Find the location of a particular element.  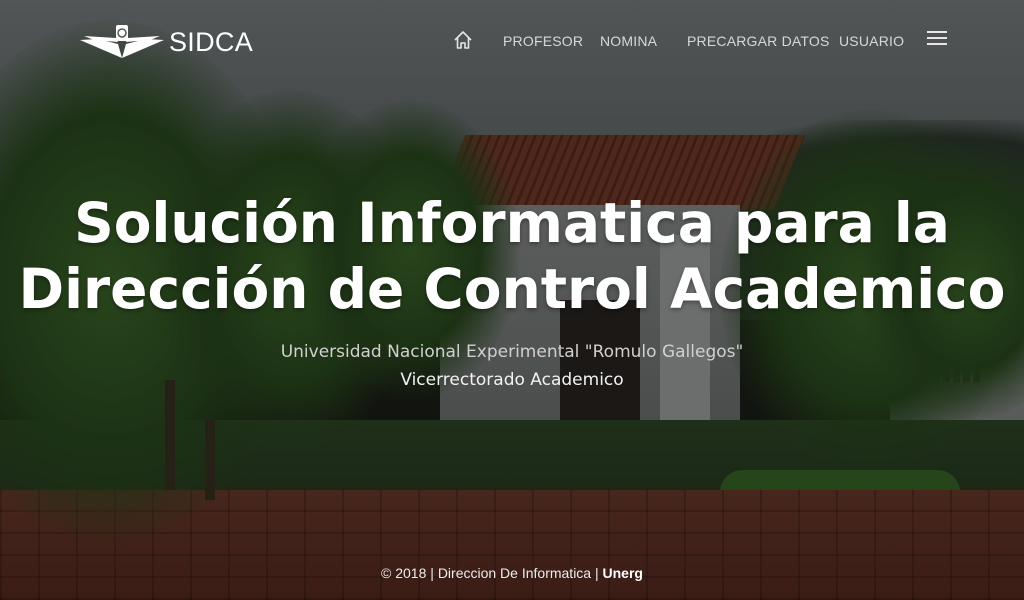

footer-department: Direccion De Informatica is located at coordinates (514, 573).